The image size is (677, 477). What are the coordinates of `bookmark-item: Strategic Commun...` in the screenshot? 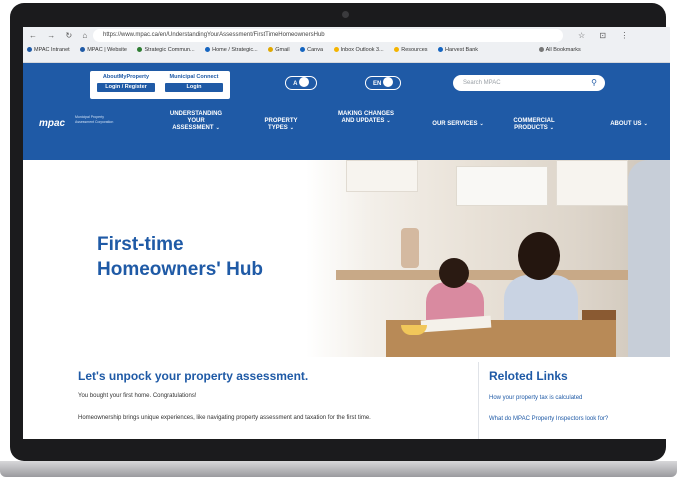 It's located at (166, 50).